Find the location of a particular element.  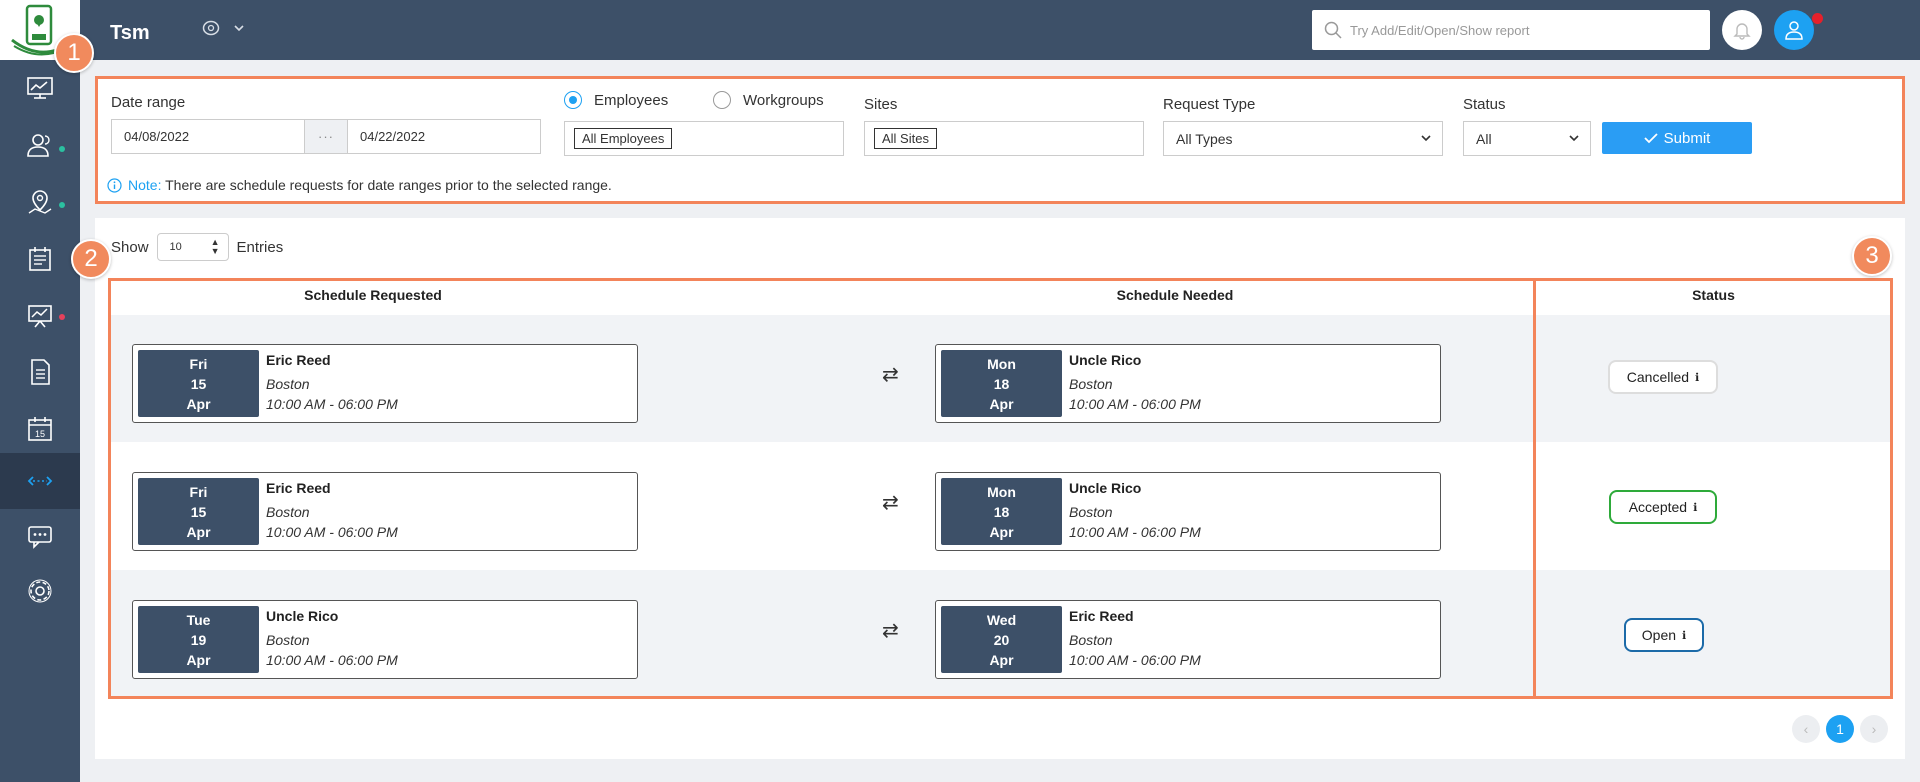

sidebar-item-calendar: 15 is located at coordinates (40, 429).